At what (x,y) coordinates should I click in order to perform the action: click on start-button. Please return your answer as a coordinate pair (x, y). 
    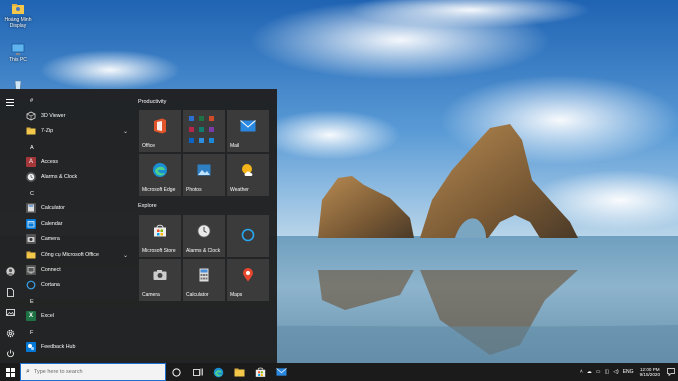
    Looking at the image, I should click on (10, 372).